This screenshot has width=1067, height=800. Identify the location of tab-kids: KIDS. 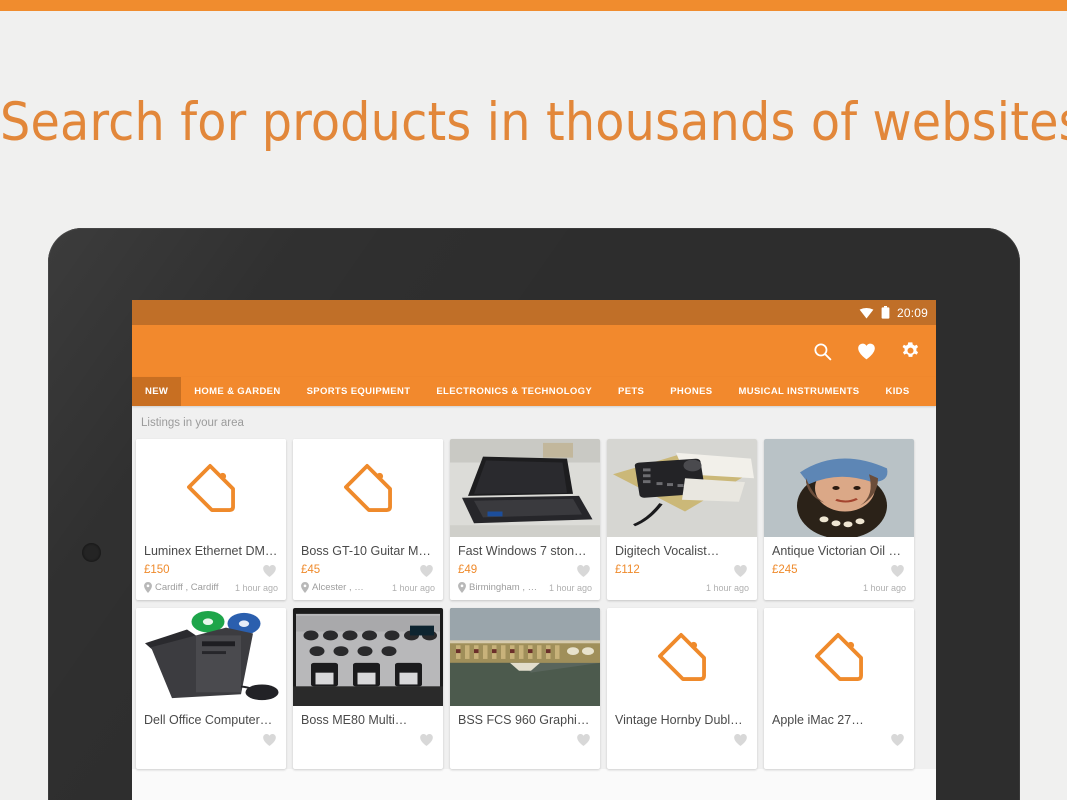
(897, 391).